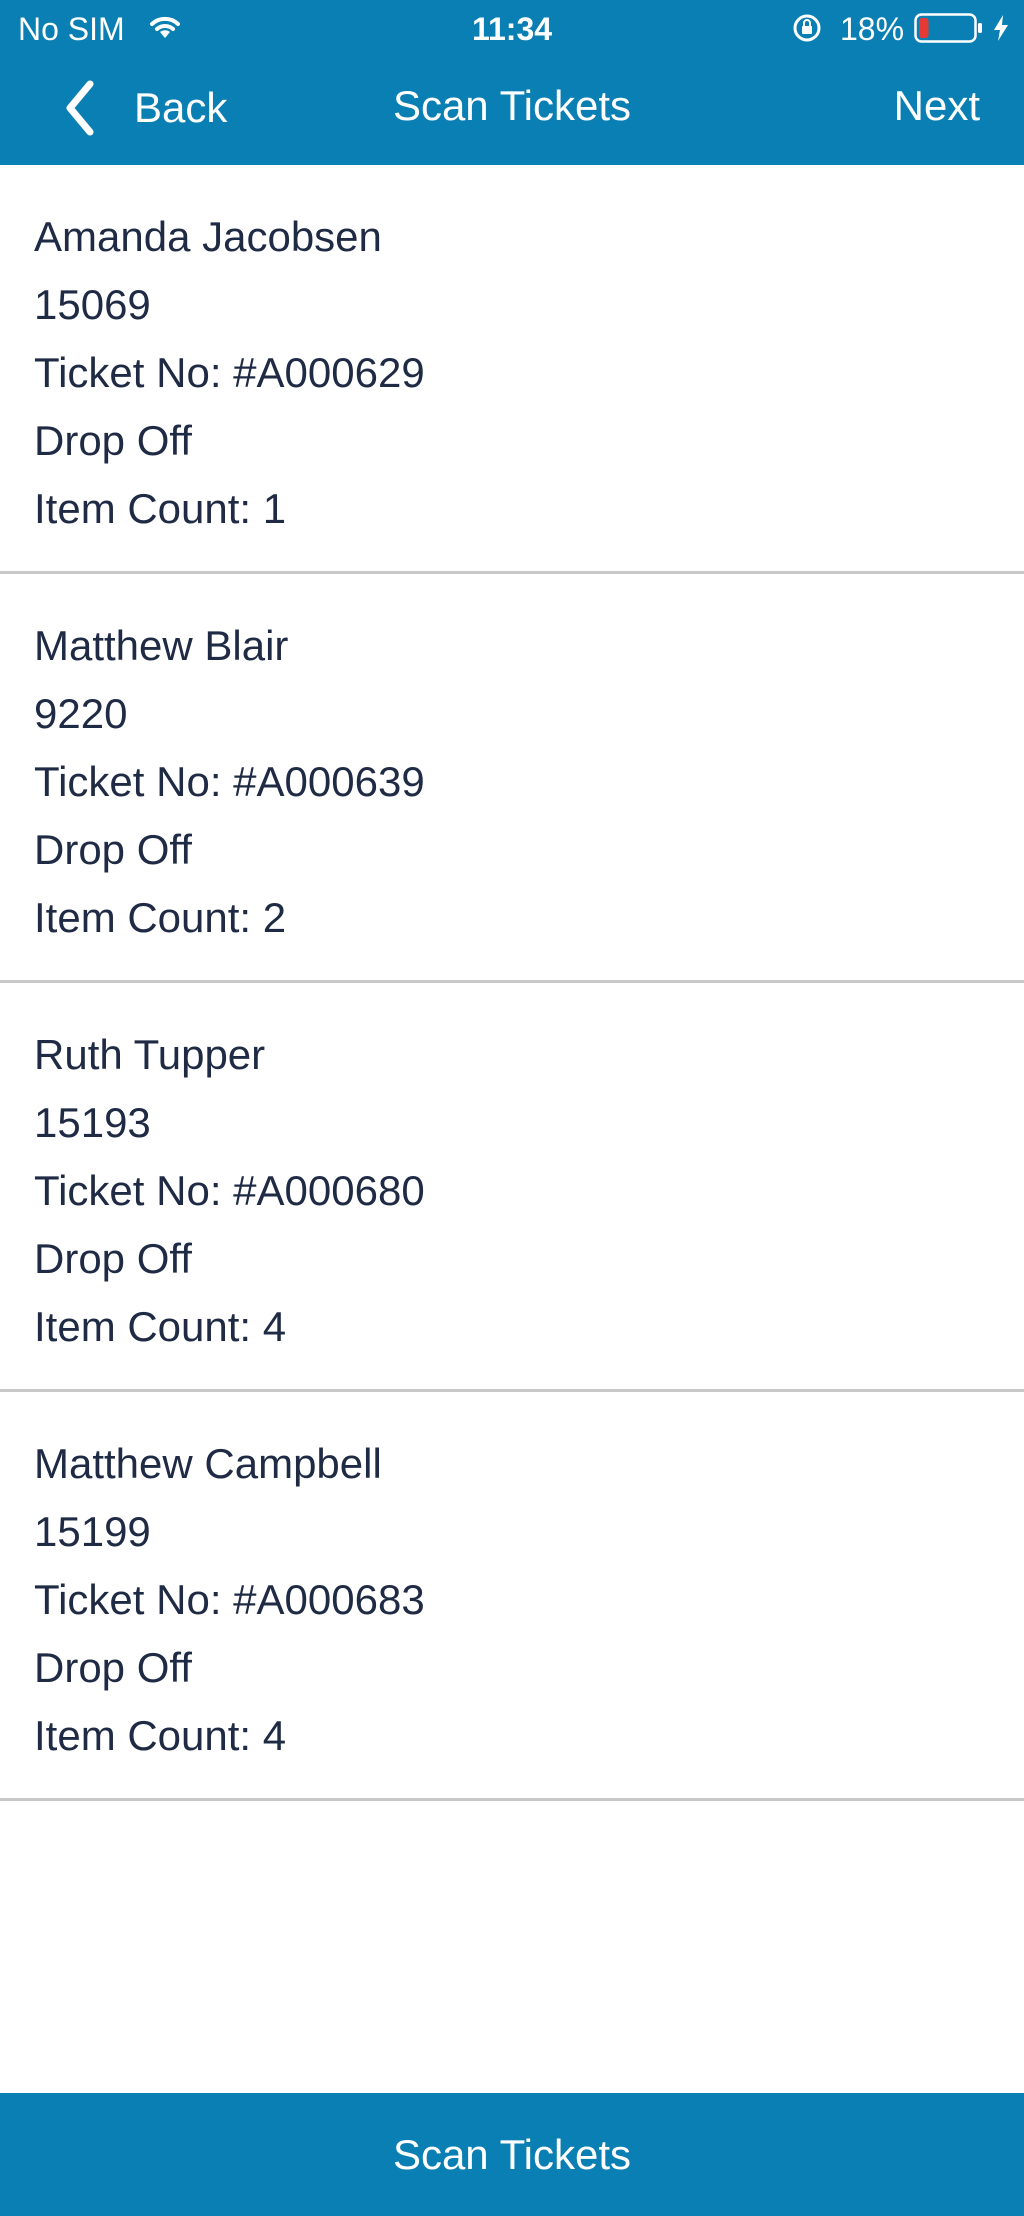 This screenshot has height=2216, width=1024. I want to click on back-button: Back, so click(170, 108).